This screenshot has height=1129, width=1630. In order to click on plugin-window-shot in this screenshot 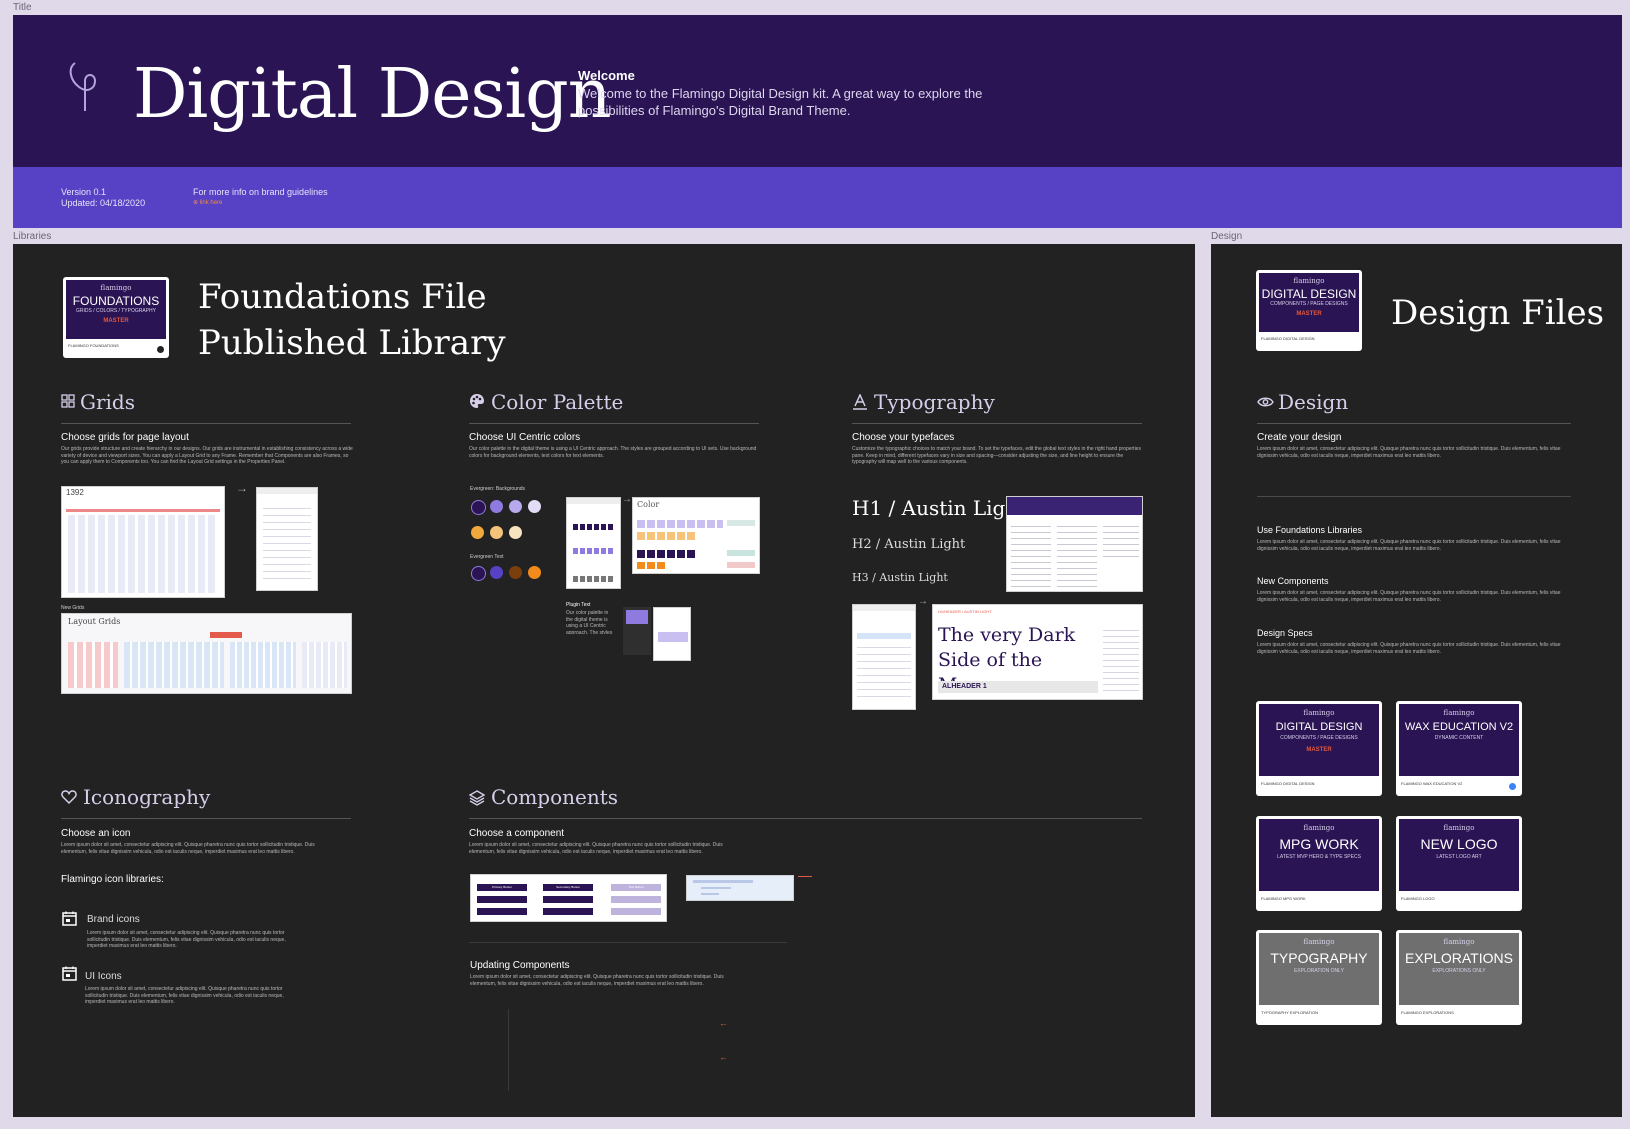, I will do `click(672, 634)`.